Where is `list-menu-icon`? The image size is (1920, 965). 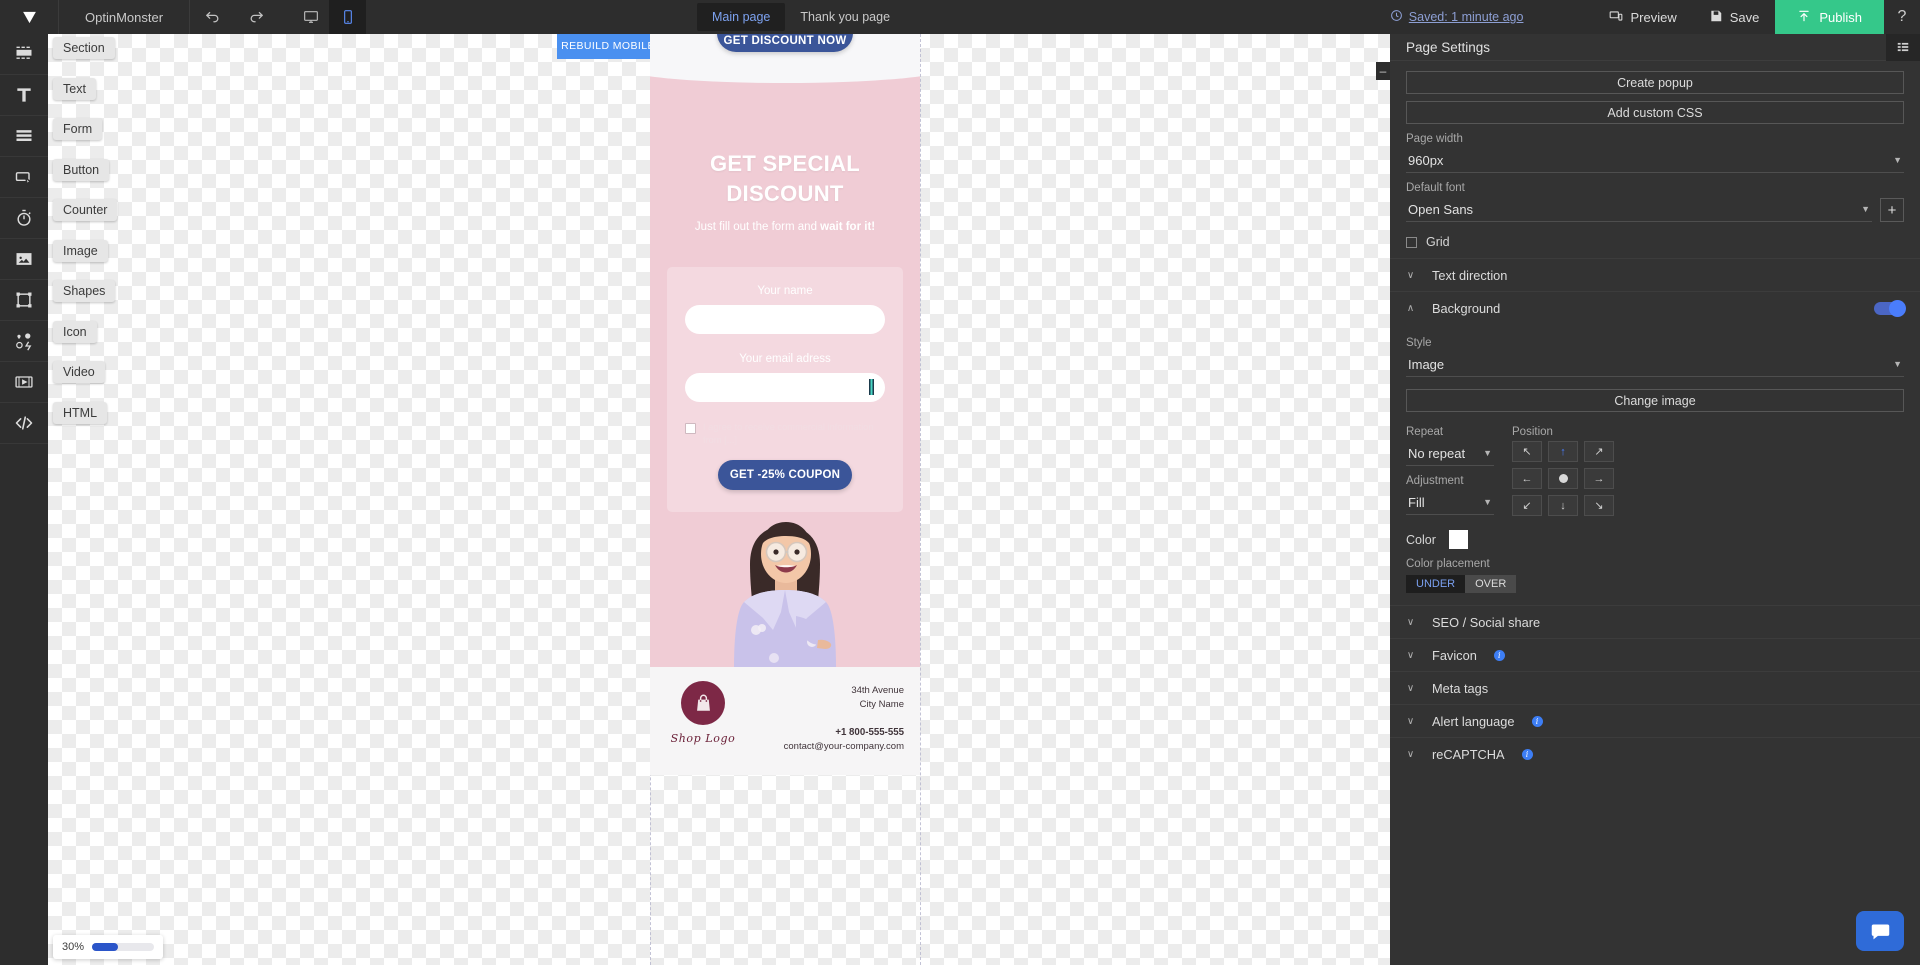 list-menu-icon is located at coordinates (1903, 47).